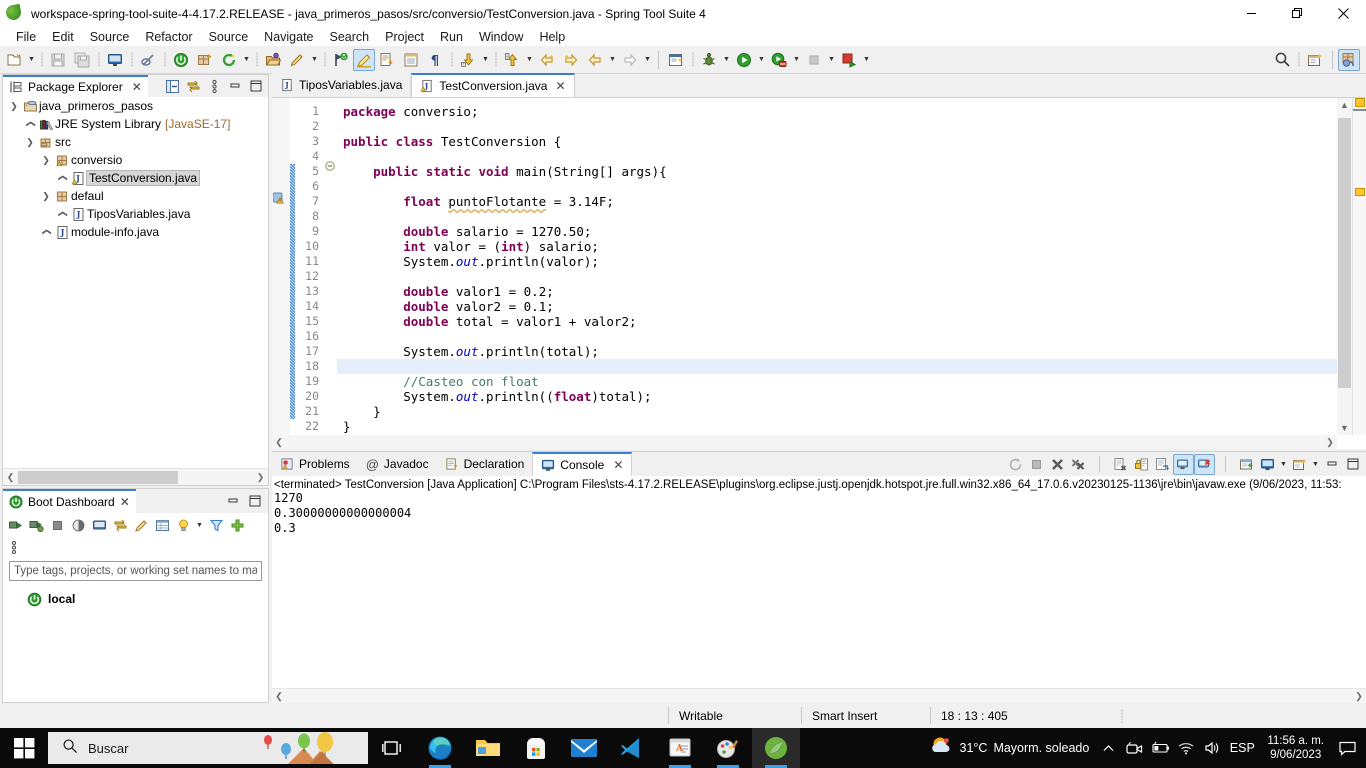 The height and width of the screenshot is (768, 1366). What do you see at coordinates (14, 60) in the screenshot?
I see `new-icon` at bounding box center [14, 60].